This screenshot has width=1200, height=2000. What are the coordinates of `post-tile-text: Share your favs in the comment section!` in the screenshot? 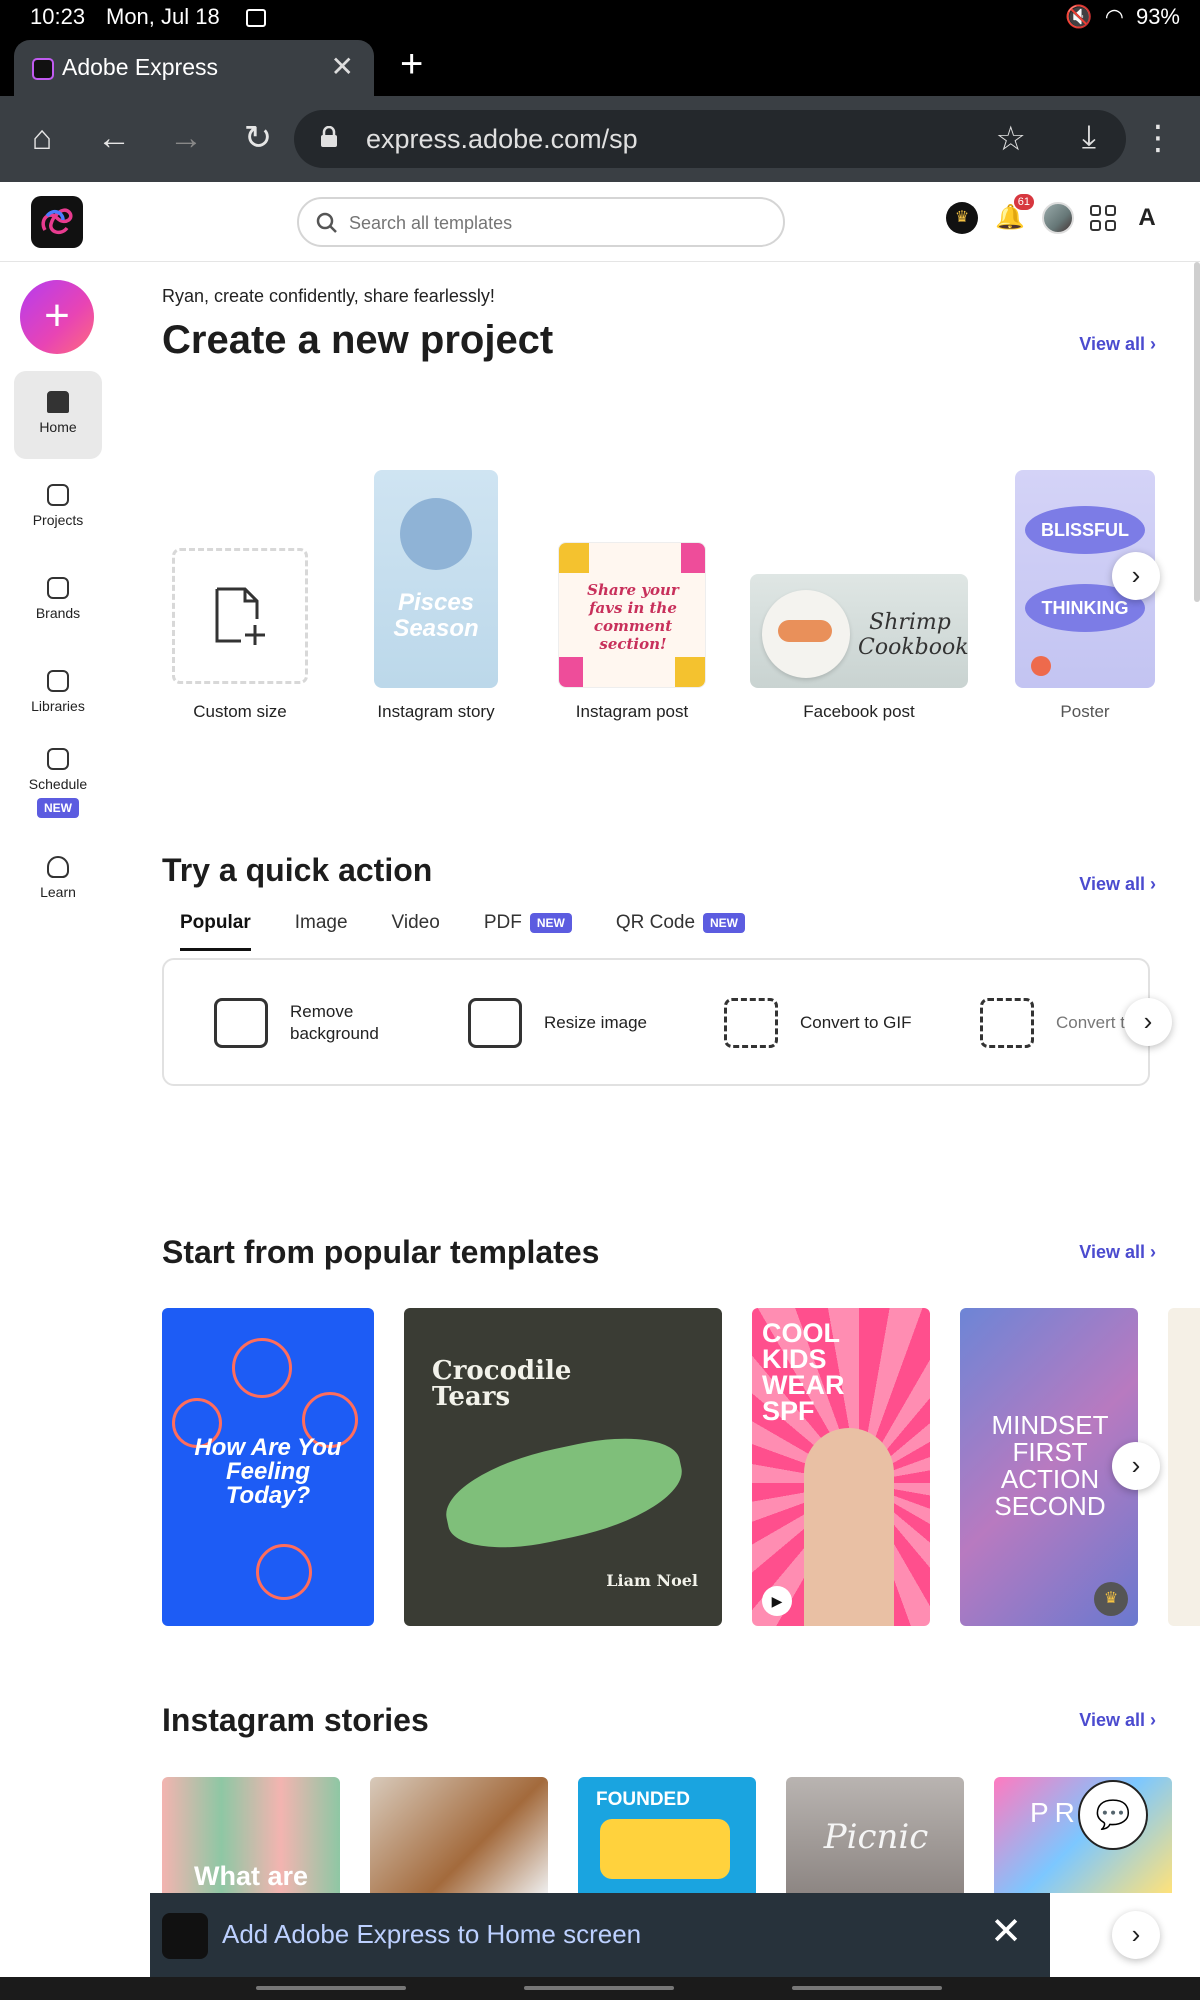 It's located at (633, 617).